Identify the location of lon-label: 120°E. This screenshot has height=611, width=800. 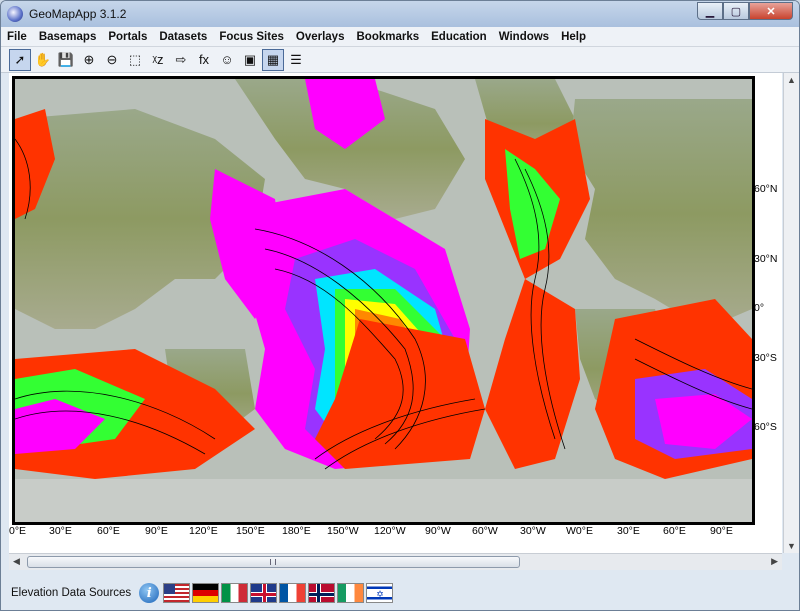
(203, 531).